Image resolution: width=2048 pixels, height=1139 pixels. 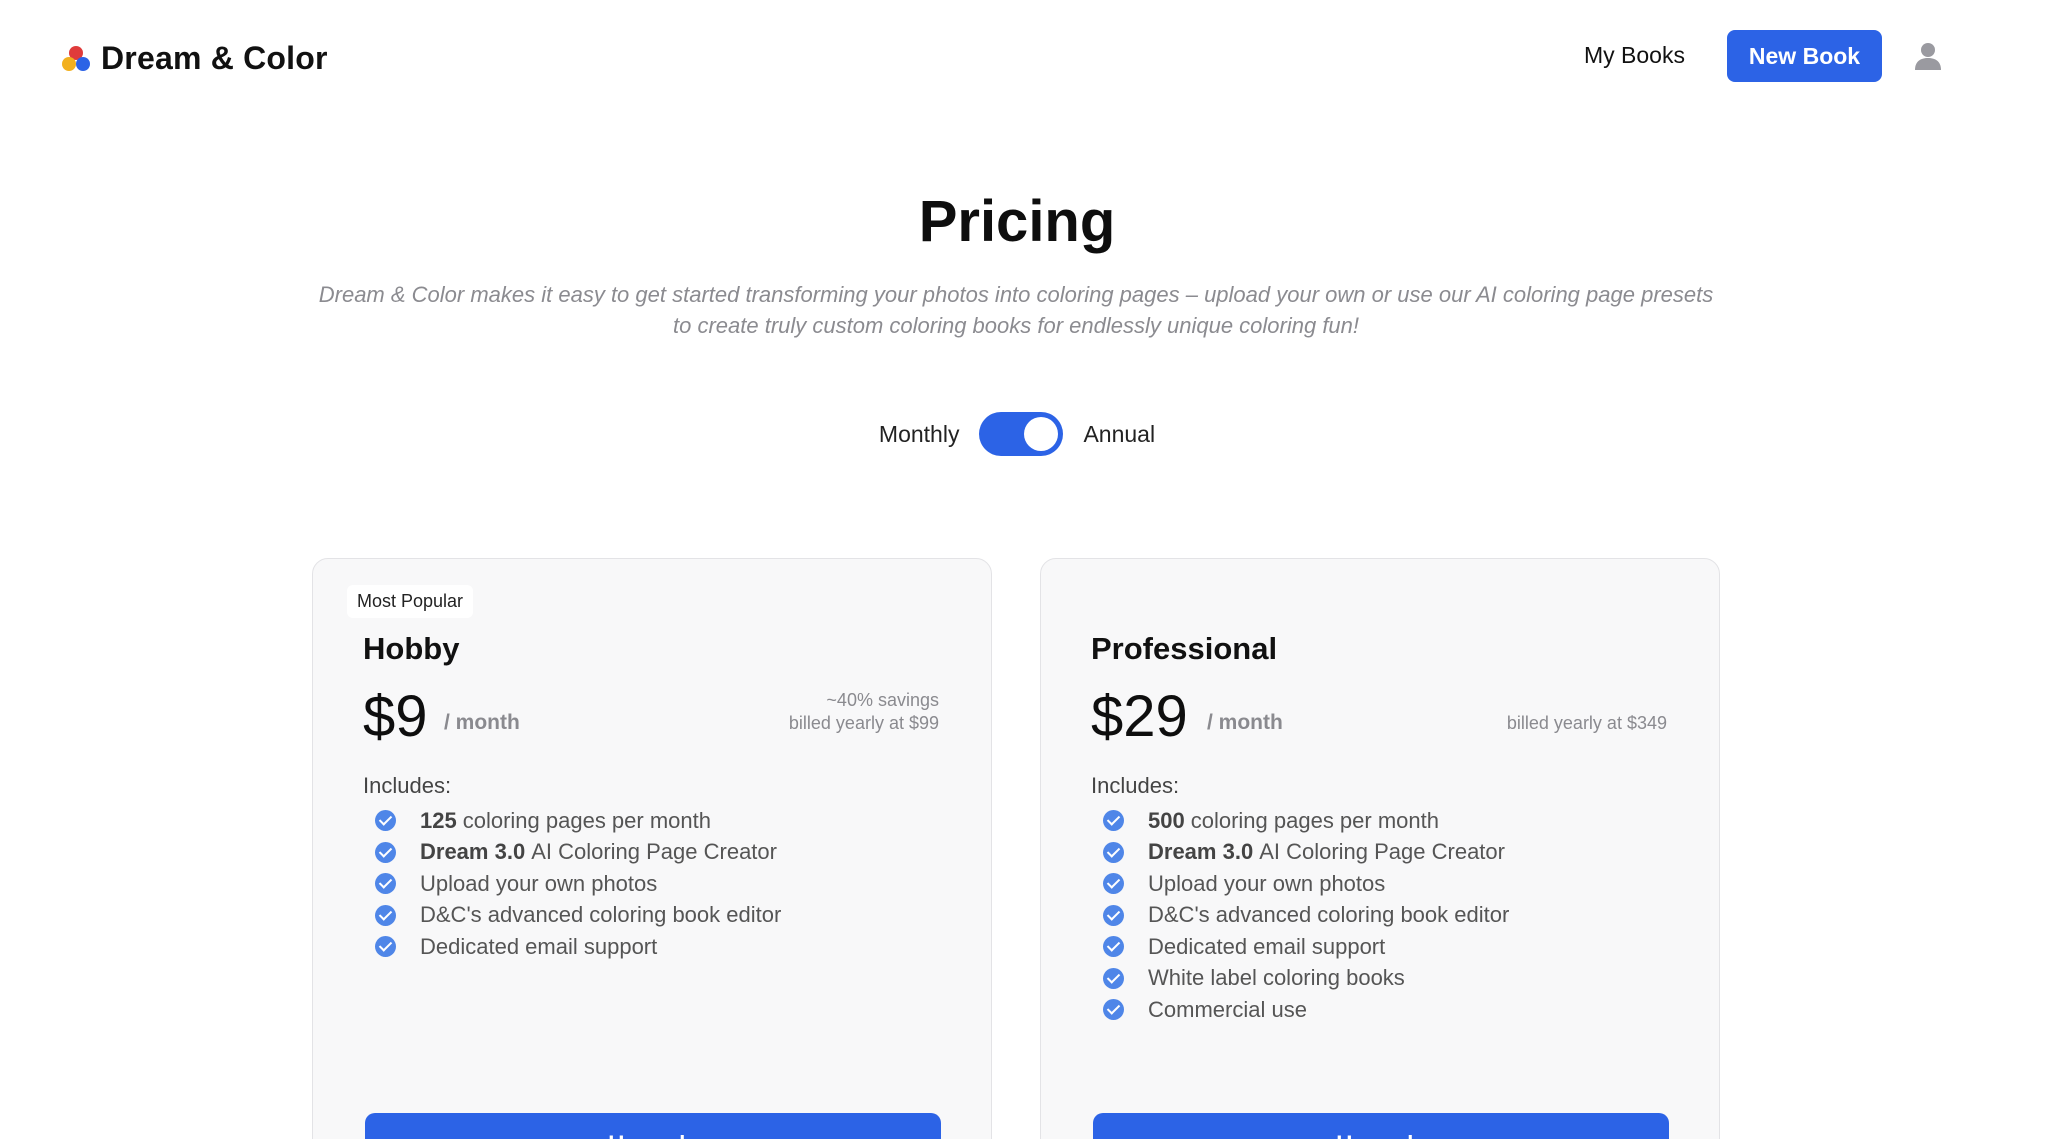 What do you see at coordinates (411, 648) in the screenshot?
I see `plan-name: Hobby` at bounding box center [411, 648].